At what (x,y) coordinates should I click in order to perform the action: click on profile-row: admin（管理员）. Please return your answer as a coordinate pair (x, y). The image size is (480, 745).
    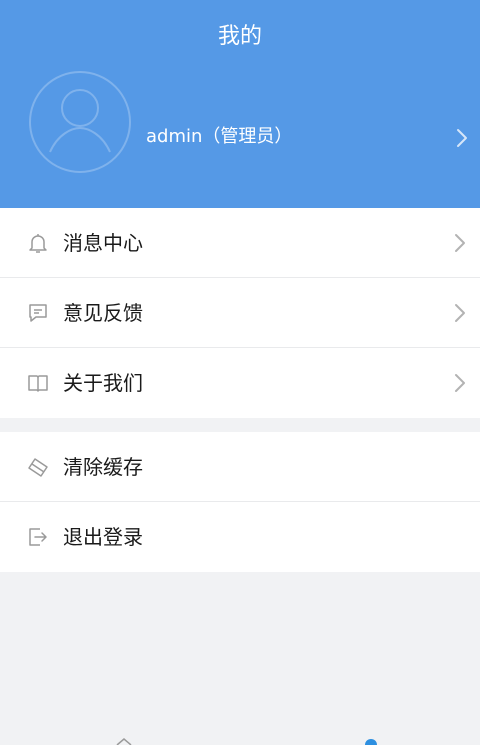
    Looking at the image, I should click on (240, 122).